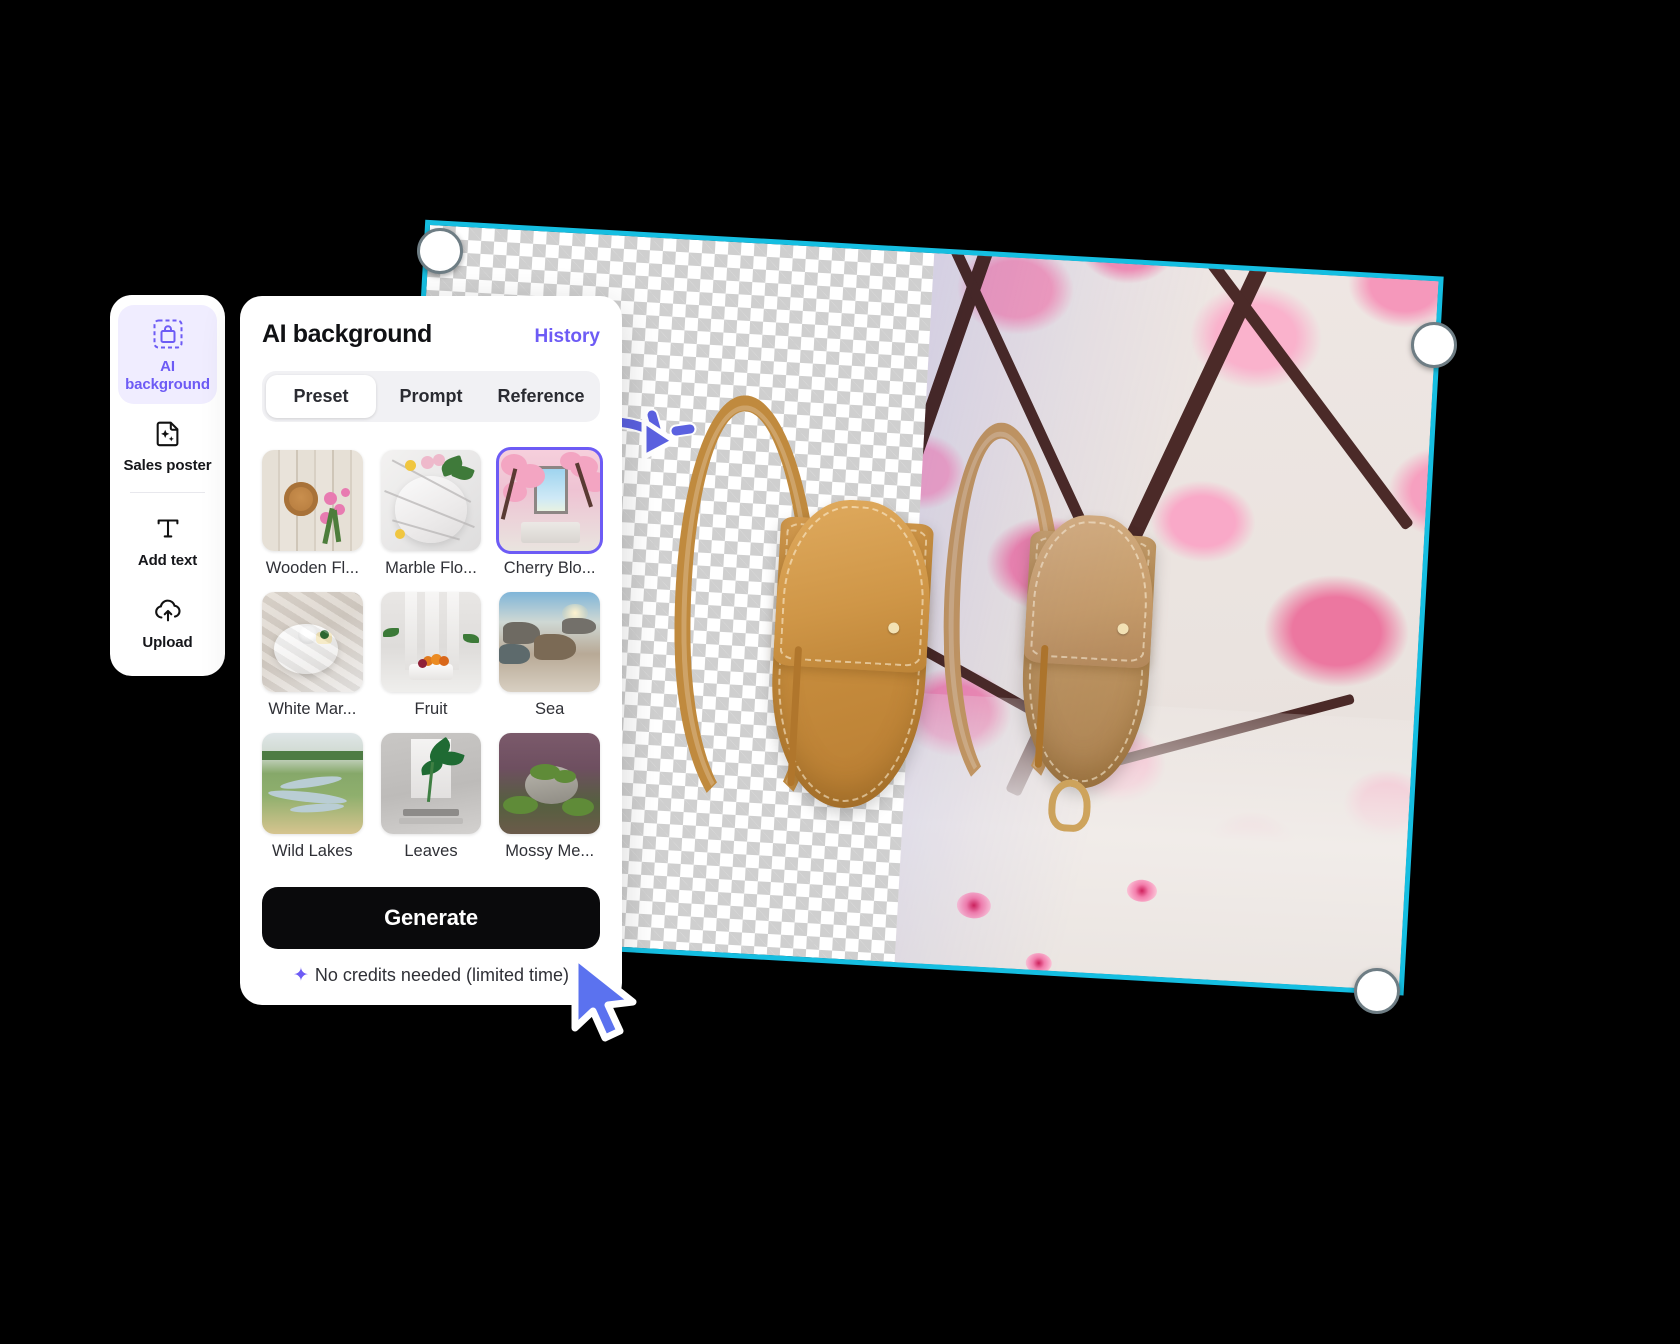  What do you see at coordinates (168, 334) in the screenshot?
I see `ai-bag-icon` at bounding box center [168, 334].